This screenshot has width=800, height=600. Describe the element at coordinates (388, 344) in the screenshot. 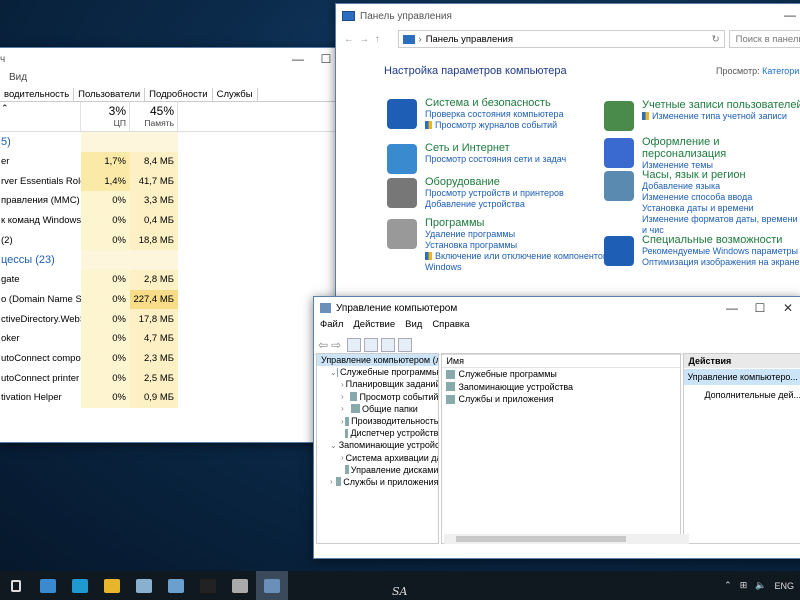

I see `help-icon` at that location.